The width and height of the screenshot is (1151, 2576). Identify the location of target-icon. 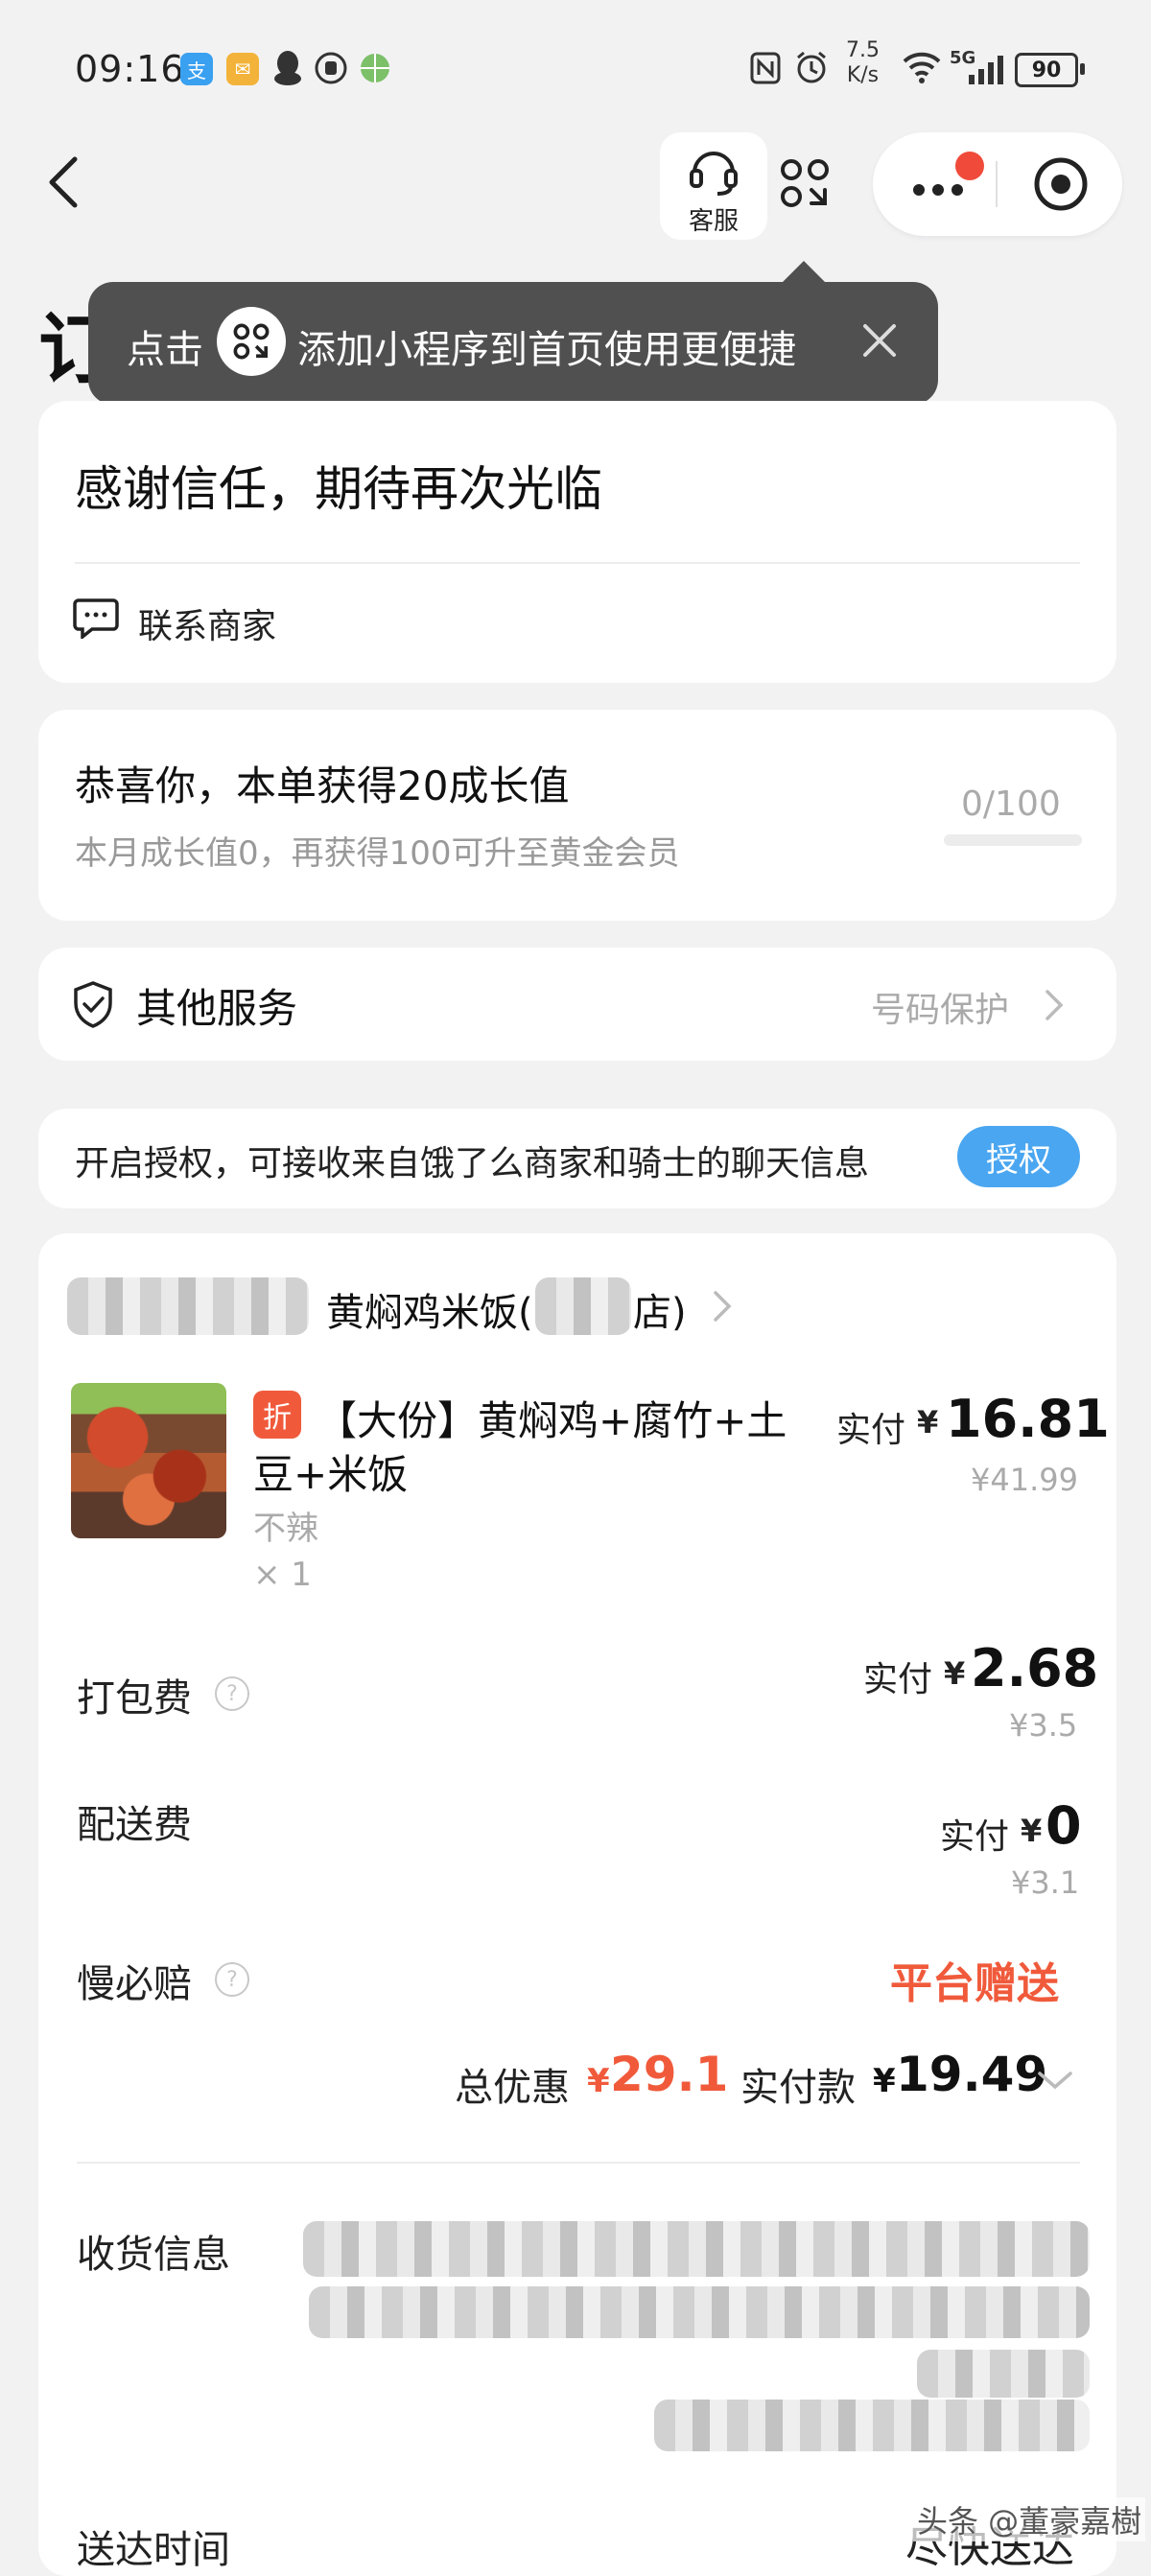
(1061, 184).